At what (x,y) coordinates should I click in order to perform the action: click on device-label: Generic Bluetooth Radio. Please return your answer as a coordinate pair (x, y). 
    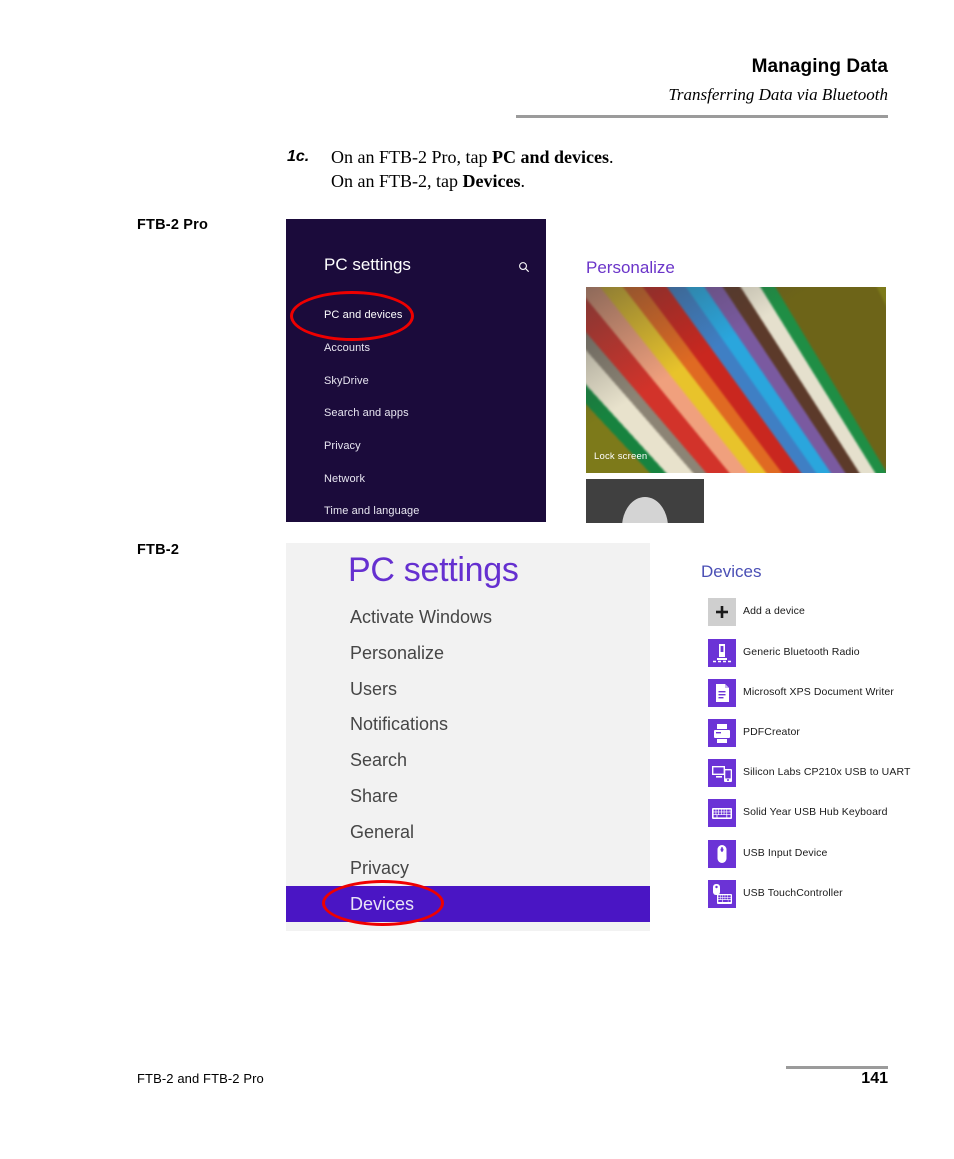
    Looking at the image, I should click on (801, 652).